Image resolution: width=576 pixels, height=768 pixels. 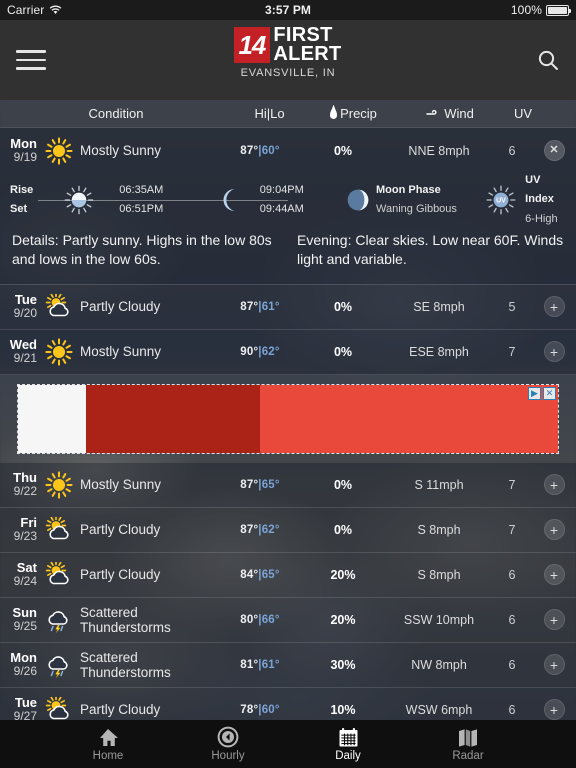 I want to click on row-day-label: Wed, so click(x=23, y=345).